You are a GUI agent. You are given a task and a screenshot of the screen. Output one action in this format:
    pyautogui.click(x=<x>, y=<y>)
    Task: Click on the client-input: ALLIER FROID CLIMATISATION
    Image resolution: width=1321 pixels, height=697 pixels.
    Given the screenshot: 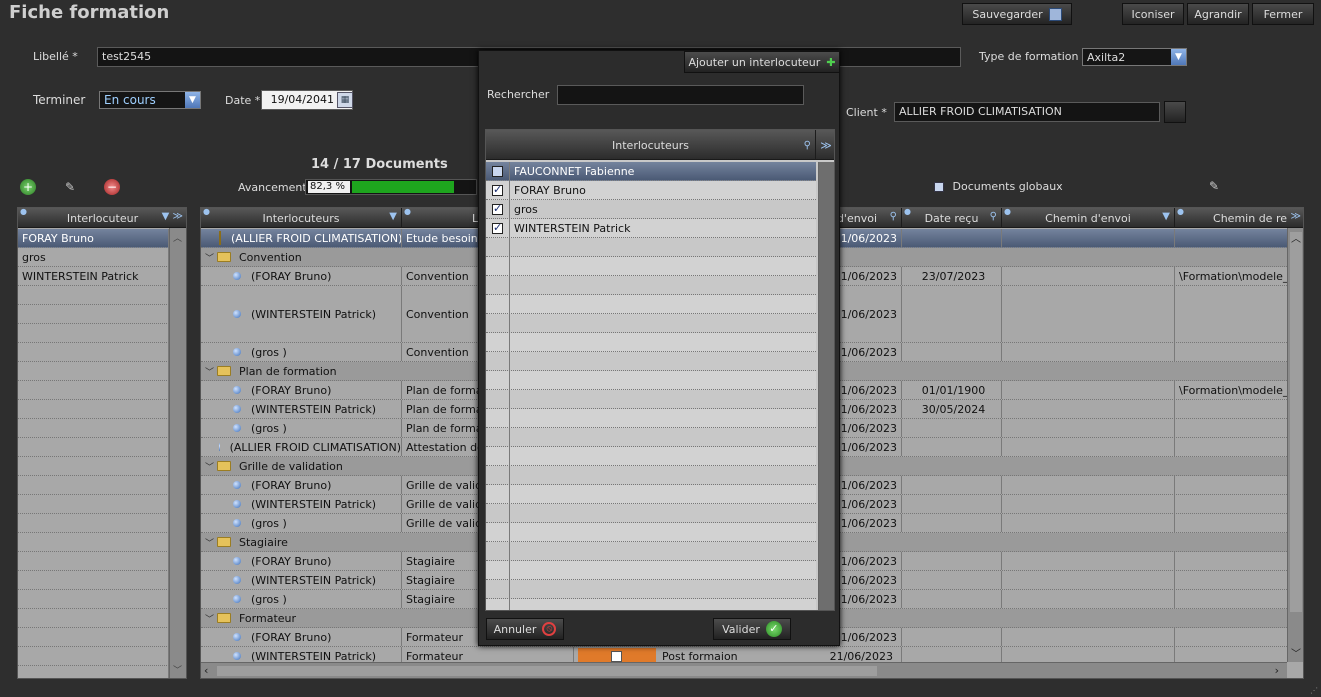 What is the action you would take?
    pyautogui.click(x=1027, y=112)
    